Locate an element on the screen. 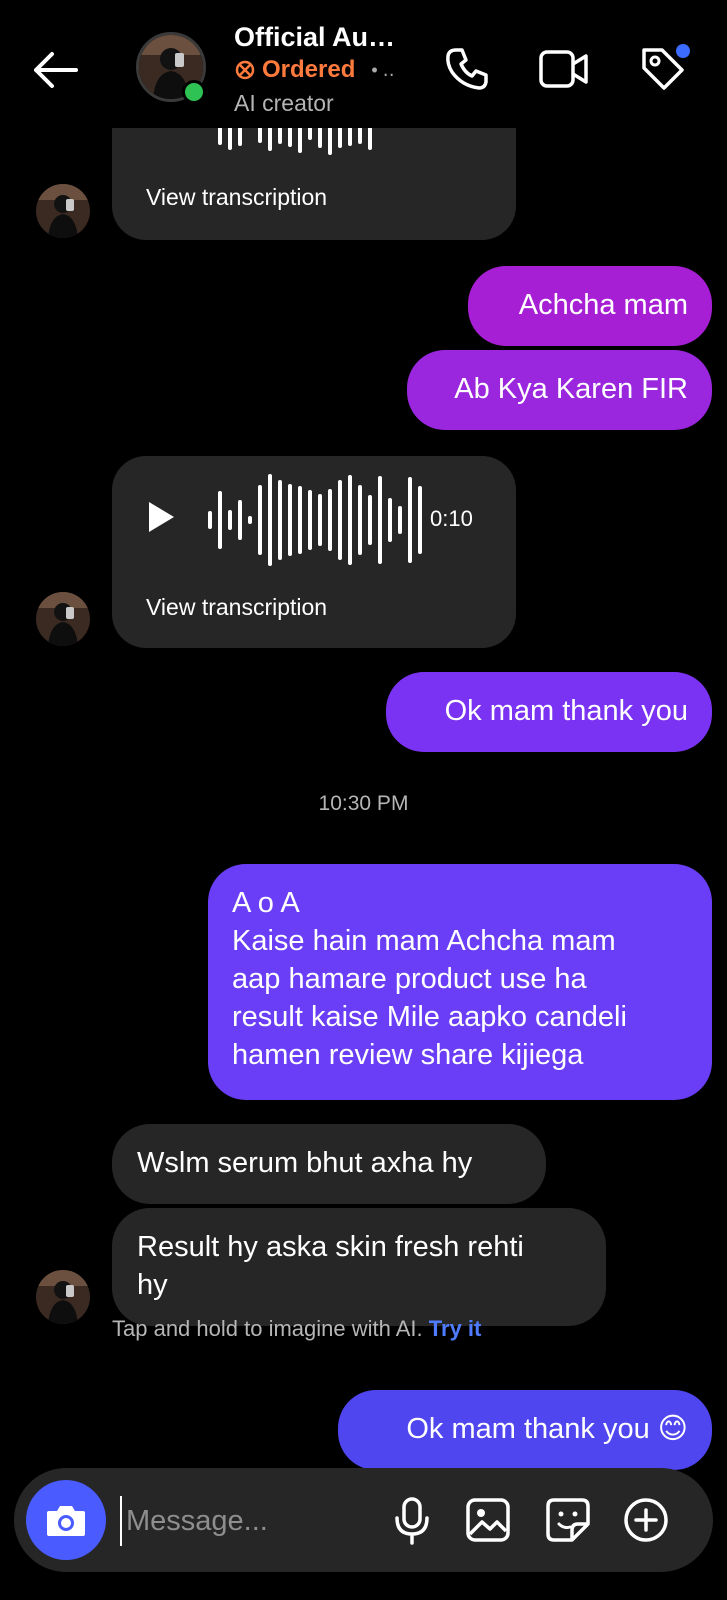 The image size is (727, 1600). contact-subtitle: AI creator is located at coordinates (284, 103).